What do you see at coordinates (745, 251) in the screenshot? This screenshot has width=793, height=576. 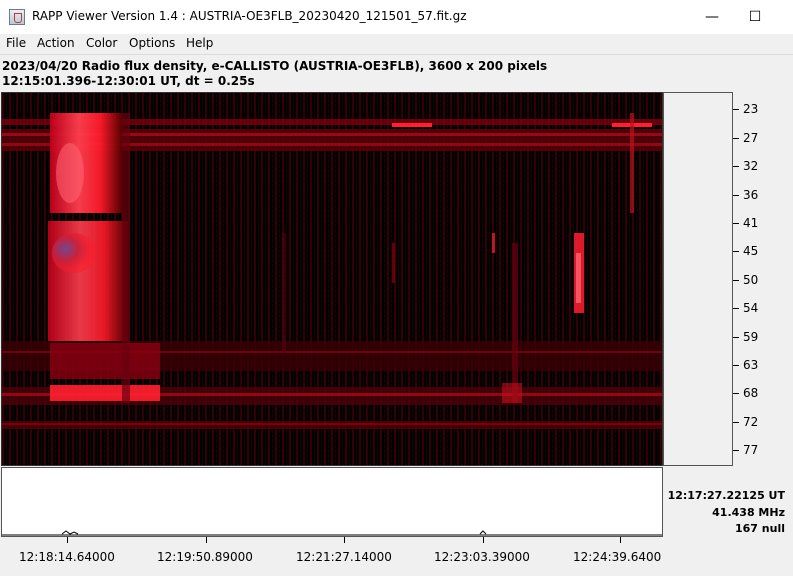 I see `y-tick-label: 45` at bounding box center [745, 251].